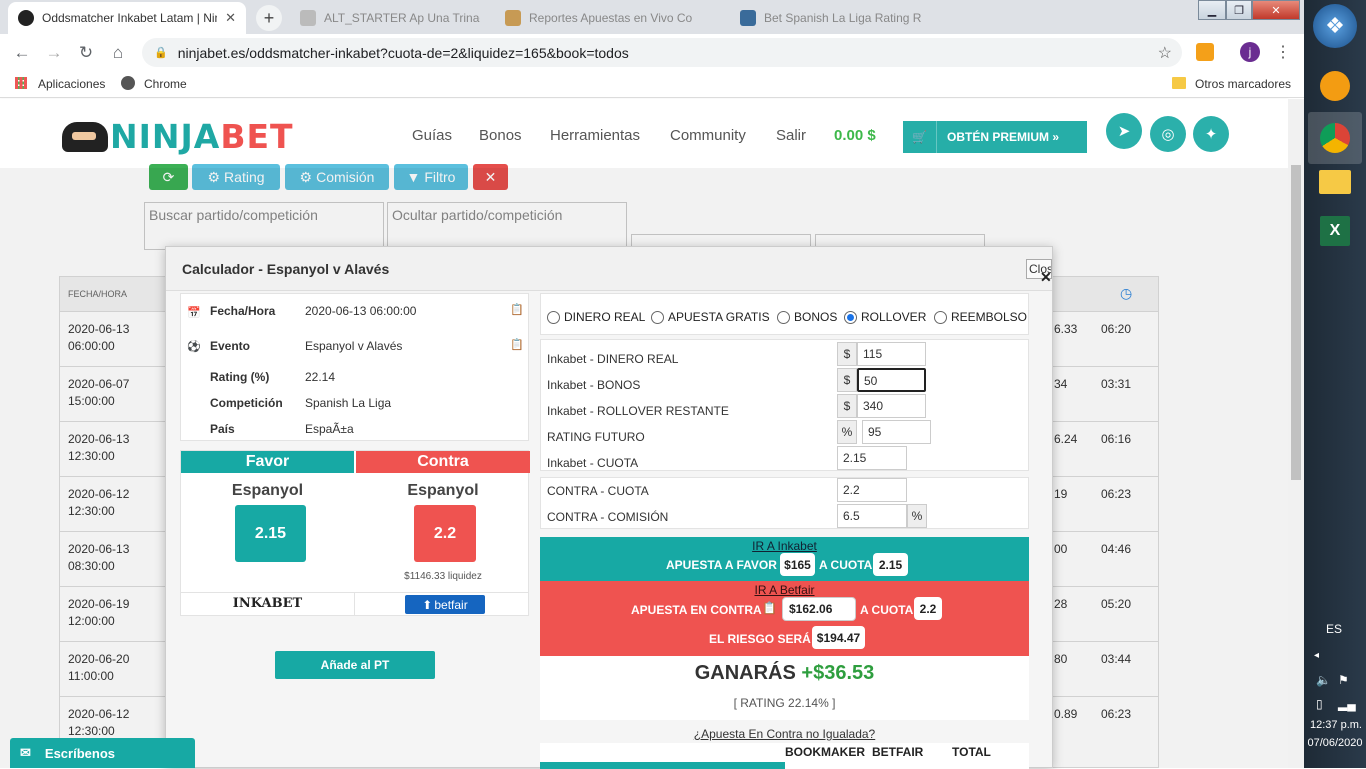  I want to click on browser-tab: ALT_STARTER Ap Una Trinado, so click(390, 18).